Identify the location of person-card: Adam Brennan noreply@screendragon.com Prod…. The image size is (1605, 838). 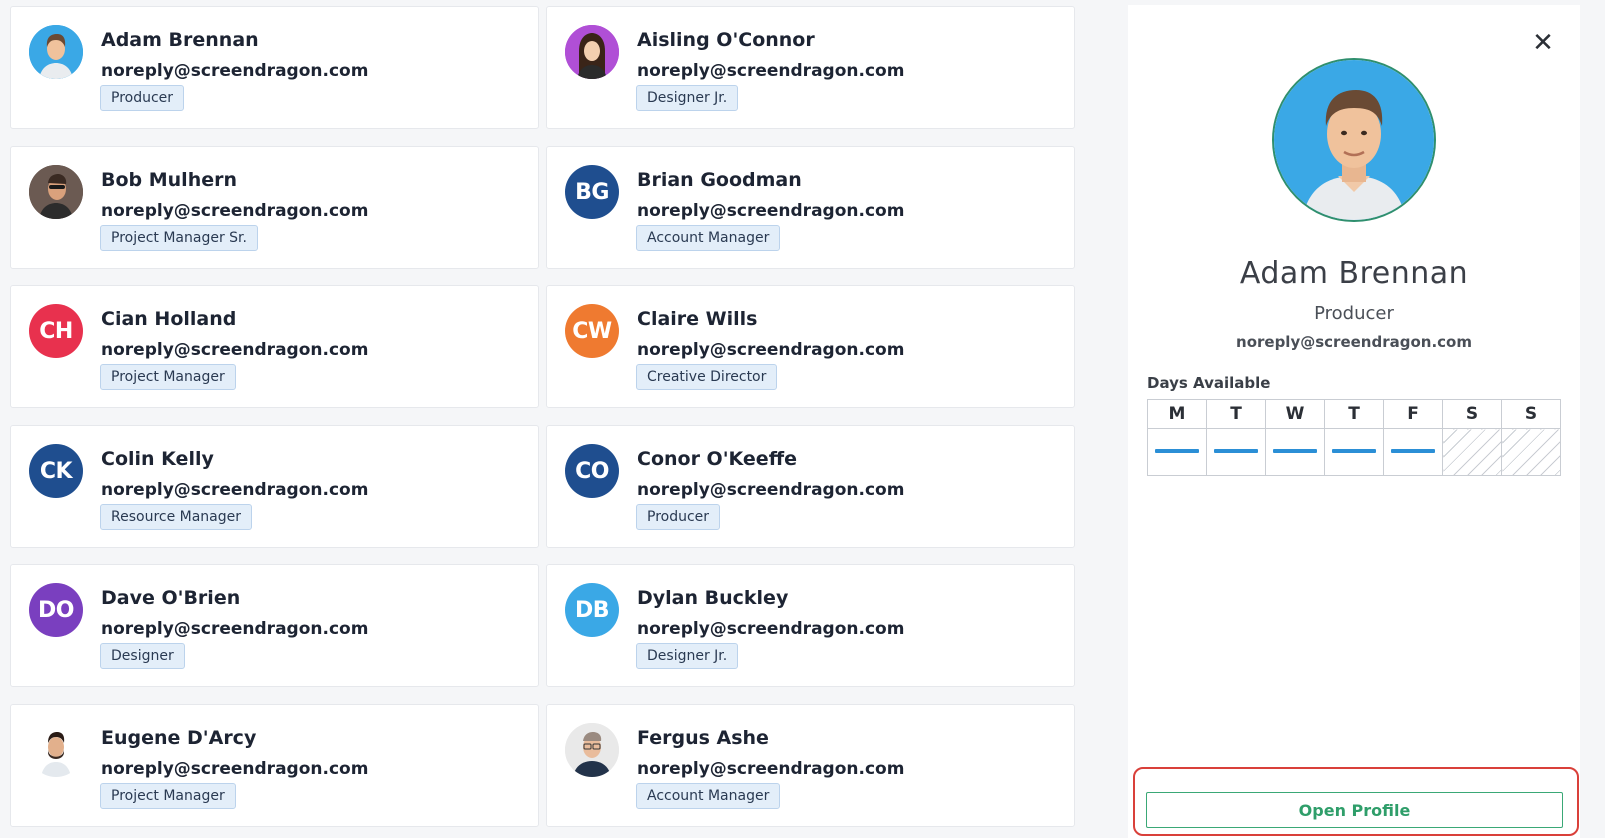
(274, 67).